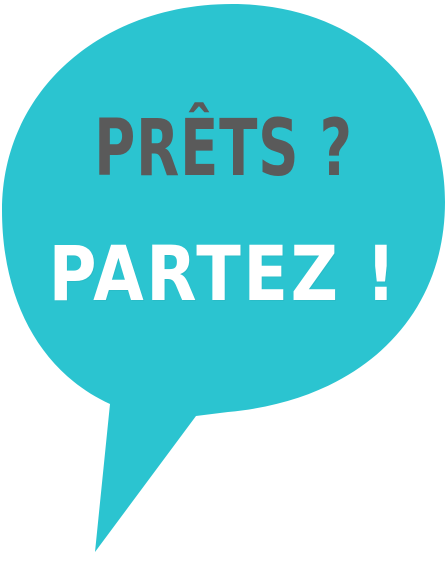 The image size is (447, 568). I want to click on heading-line-partez: PARTEZ !, so click(223, 273).